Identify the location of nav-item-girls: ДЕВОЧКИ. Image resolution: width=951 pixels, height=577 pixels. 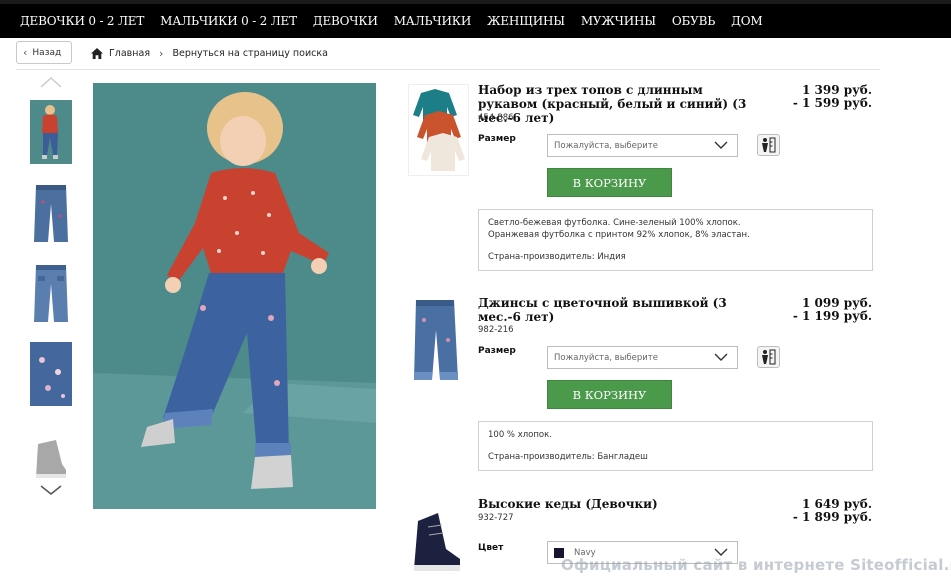
(345, 21).